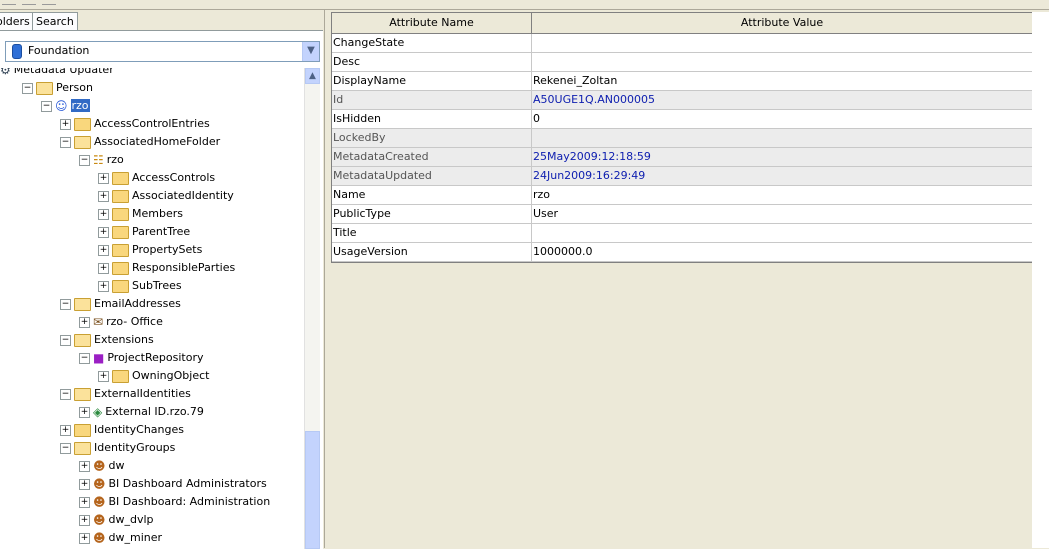 This screenshot has height=549, width=1049. I want to click on table-row: PublicType User, so click(682, 214).